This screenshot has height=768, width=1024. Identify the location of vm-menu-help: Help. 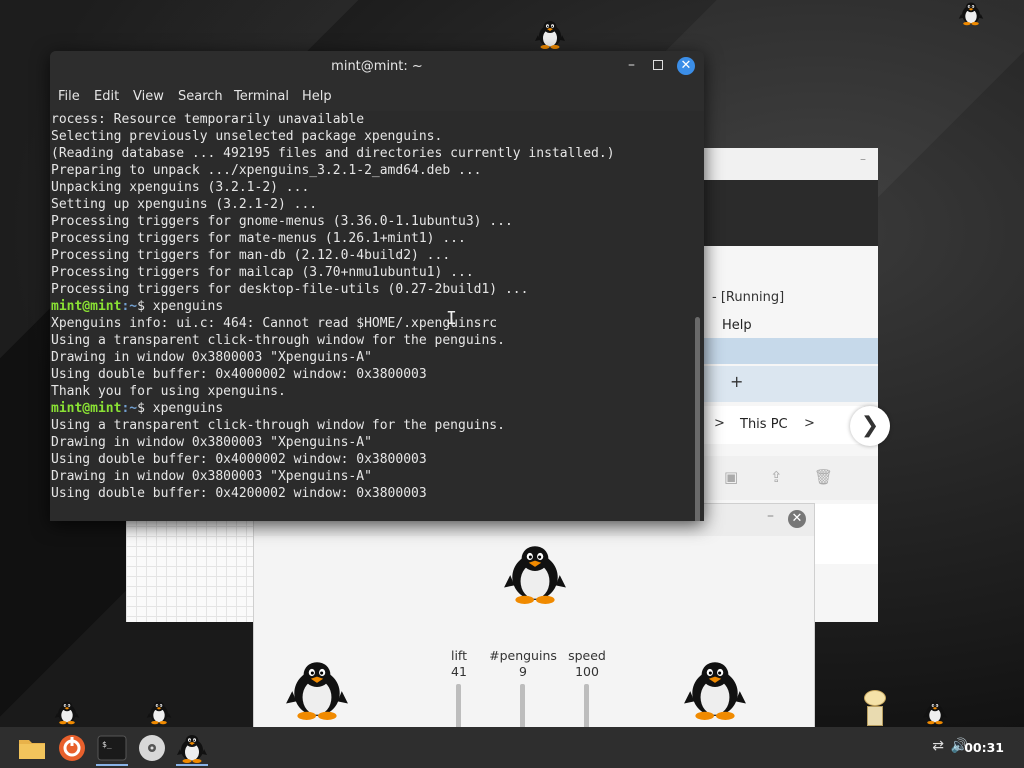
(737, 325).